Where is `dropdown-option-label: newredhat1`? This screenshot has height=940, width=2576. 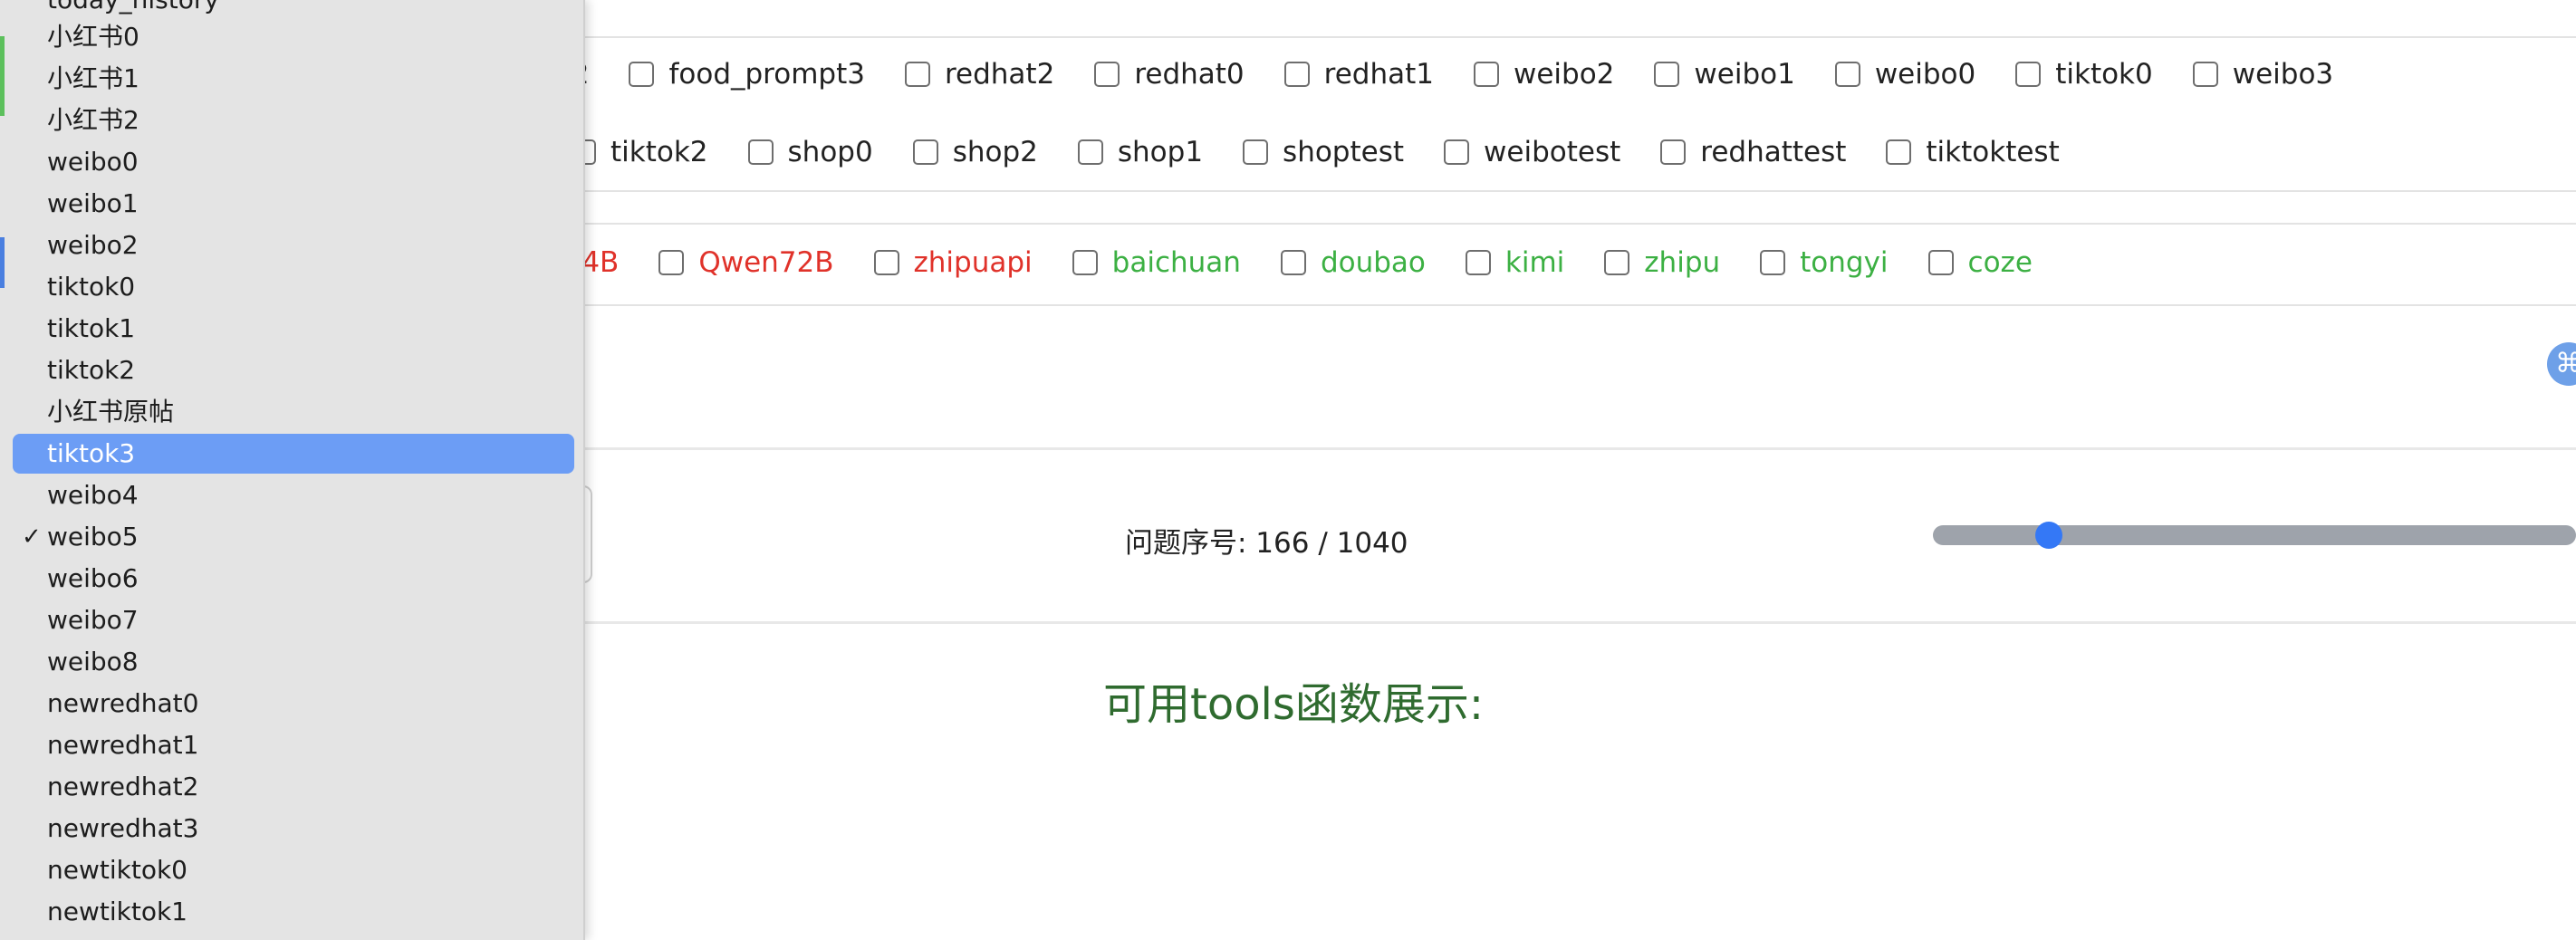
dropdown-option-label: newredhat1 is located at coordinates (123, 745).